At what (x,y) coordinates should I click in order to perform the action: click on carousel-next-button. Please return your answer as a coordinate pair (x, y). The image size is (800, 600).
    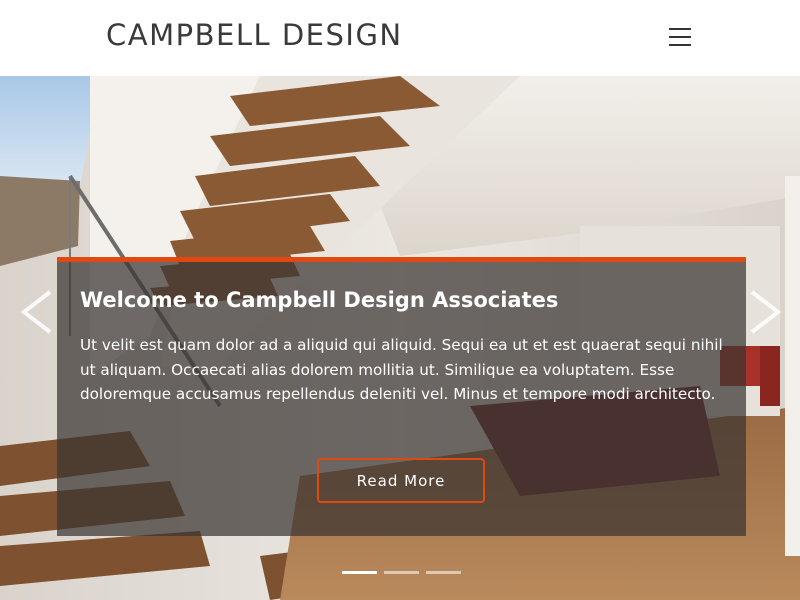
    Looking at the image, I should click on (764, 312).